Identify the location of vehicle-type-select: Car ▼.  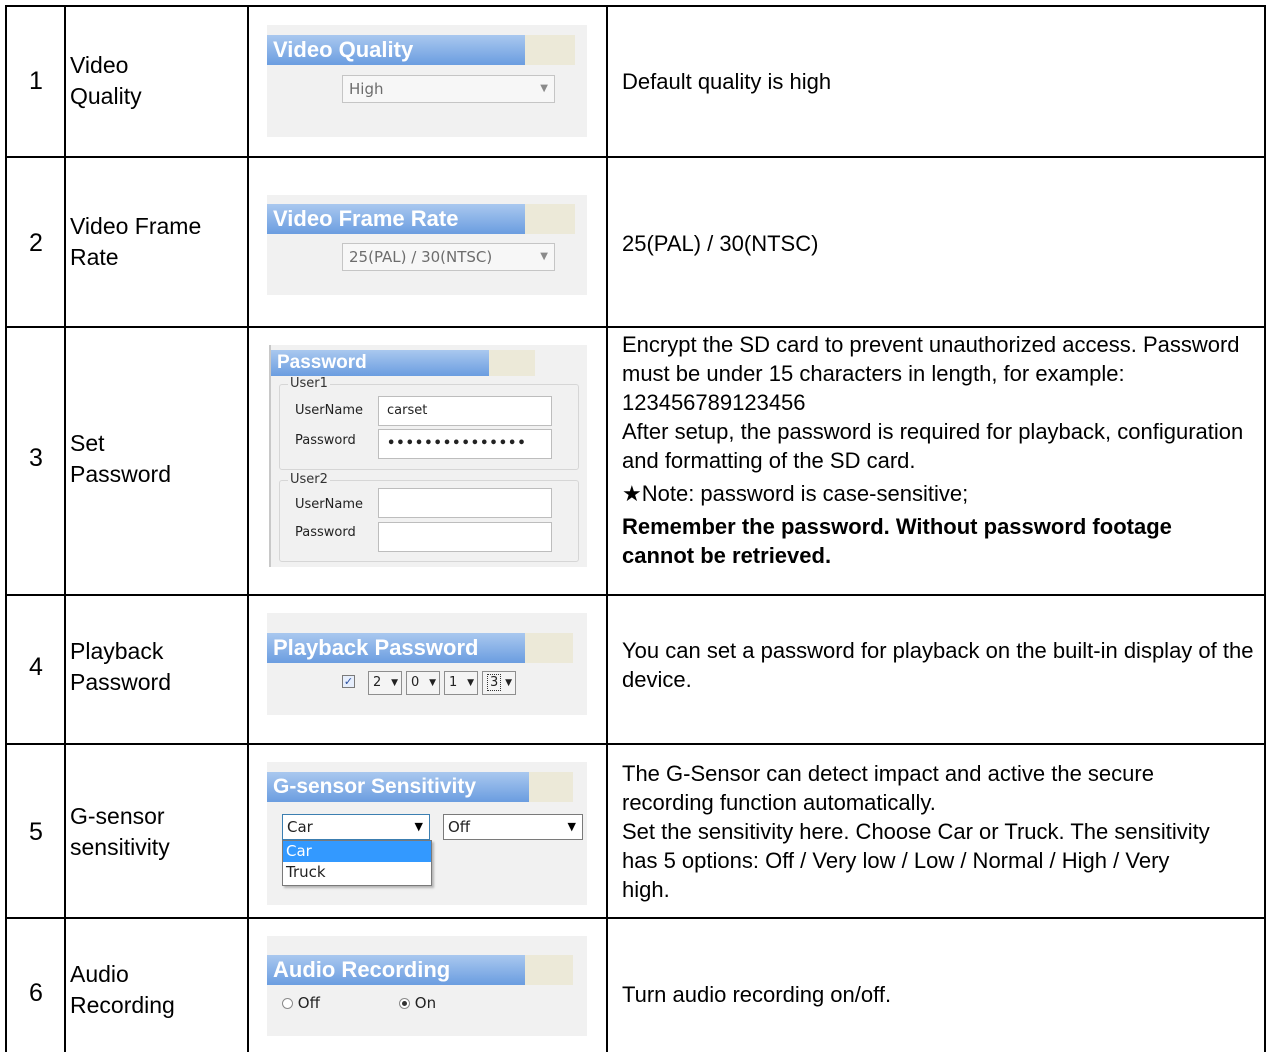
(356, 827).